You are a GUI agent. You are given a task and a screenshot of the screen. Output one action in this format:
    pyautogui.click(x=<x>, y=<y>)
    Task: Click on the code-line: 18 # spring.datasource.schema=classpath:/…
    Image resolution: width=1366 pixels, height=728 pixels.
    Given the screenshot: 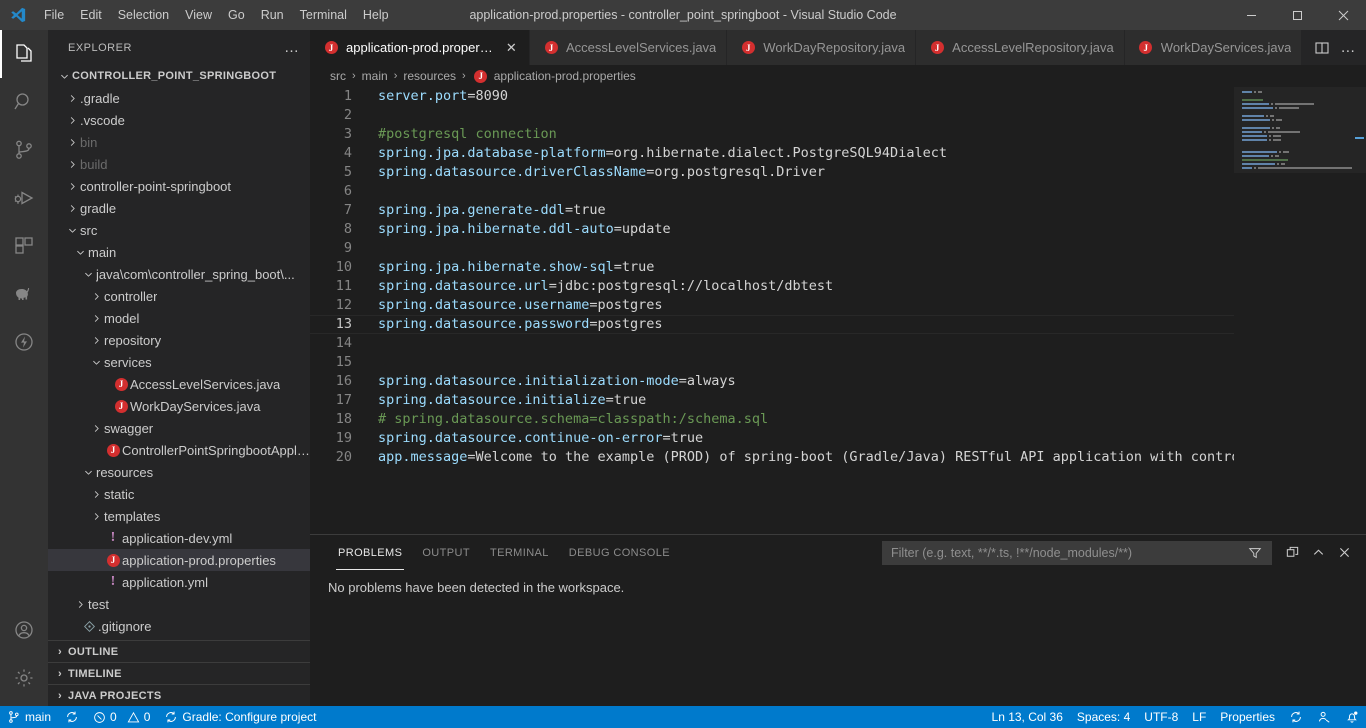 What is the action you would take?
    pyautogui.click(x=772, y=419)
    